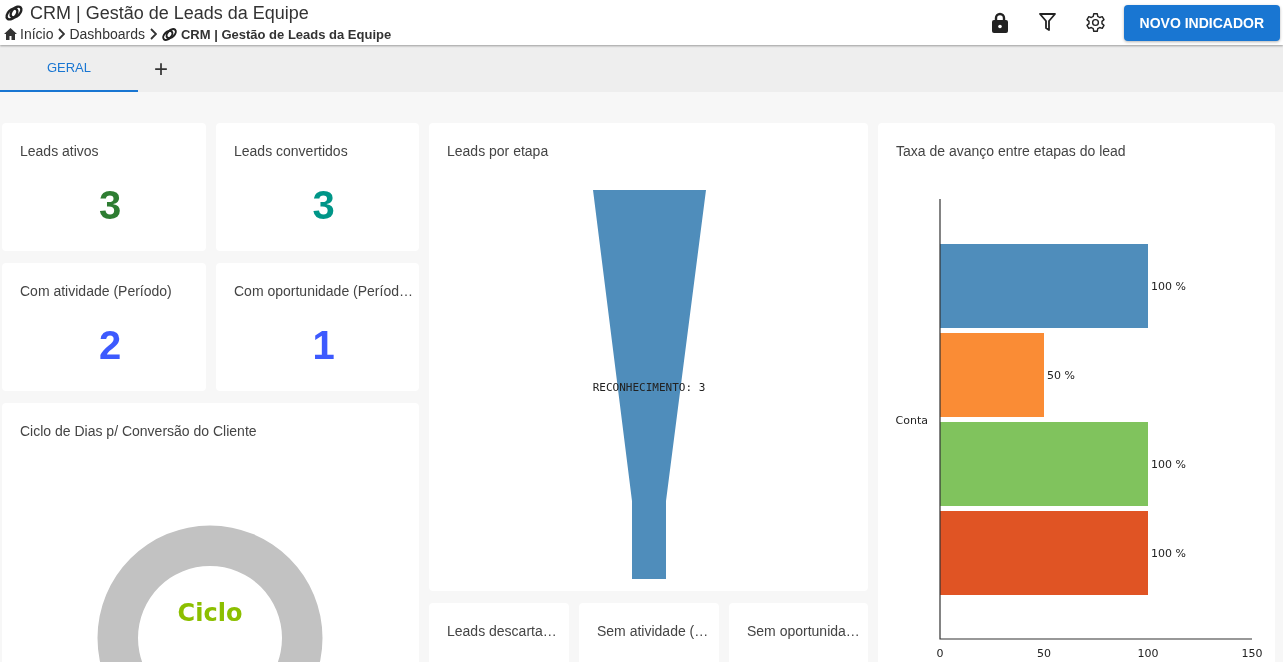 This screenshot has height=662, width=1283. Describe the element at coordinates (60, 151) in the screenshot. I see `card-title: Leads ativos` at that location.